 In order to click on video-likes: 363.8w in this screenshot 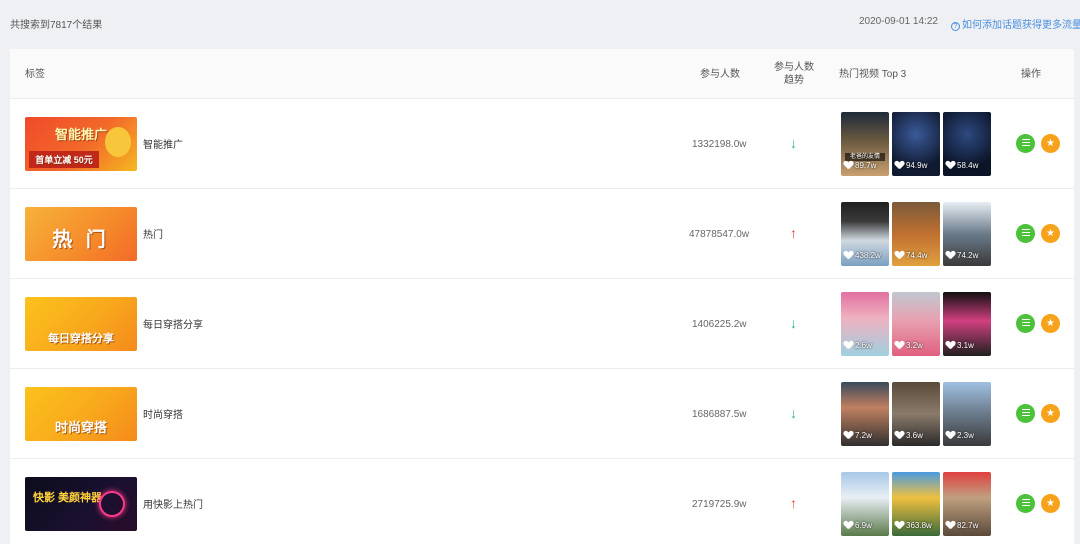, I will do `click(913, 525)`.